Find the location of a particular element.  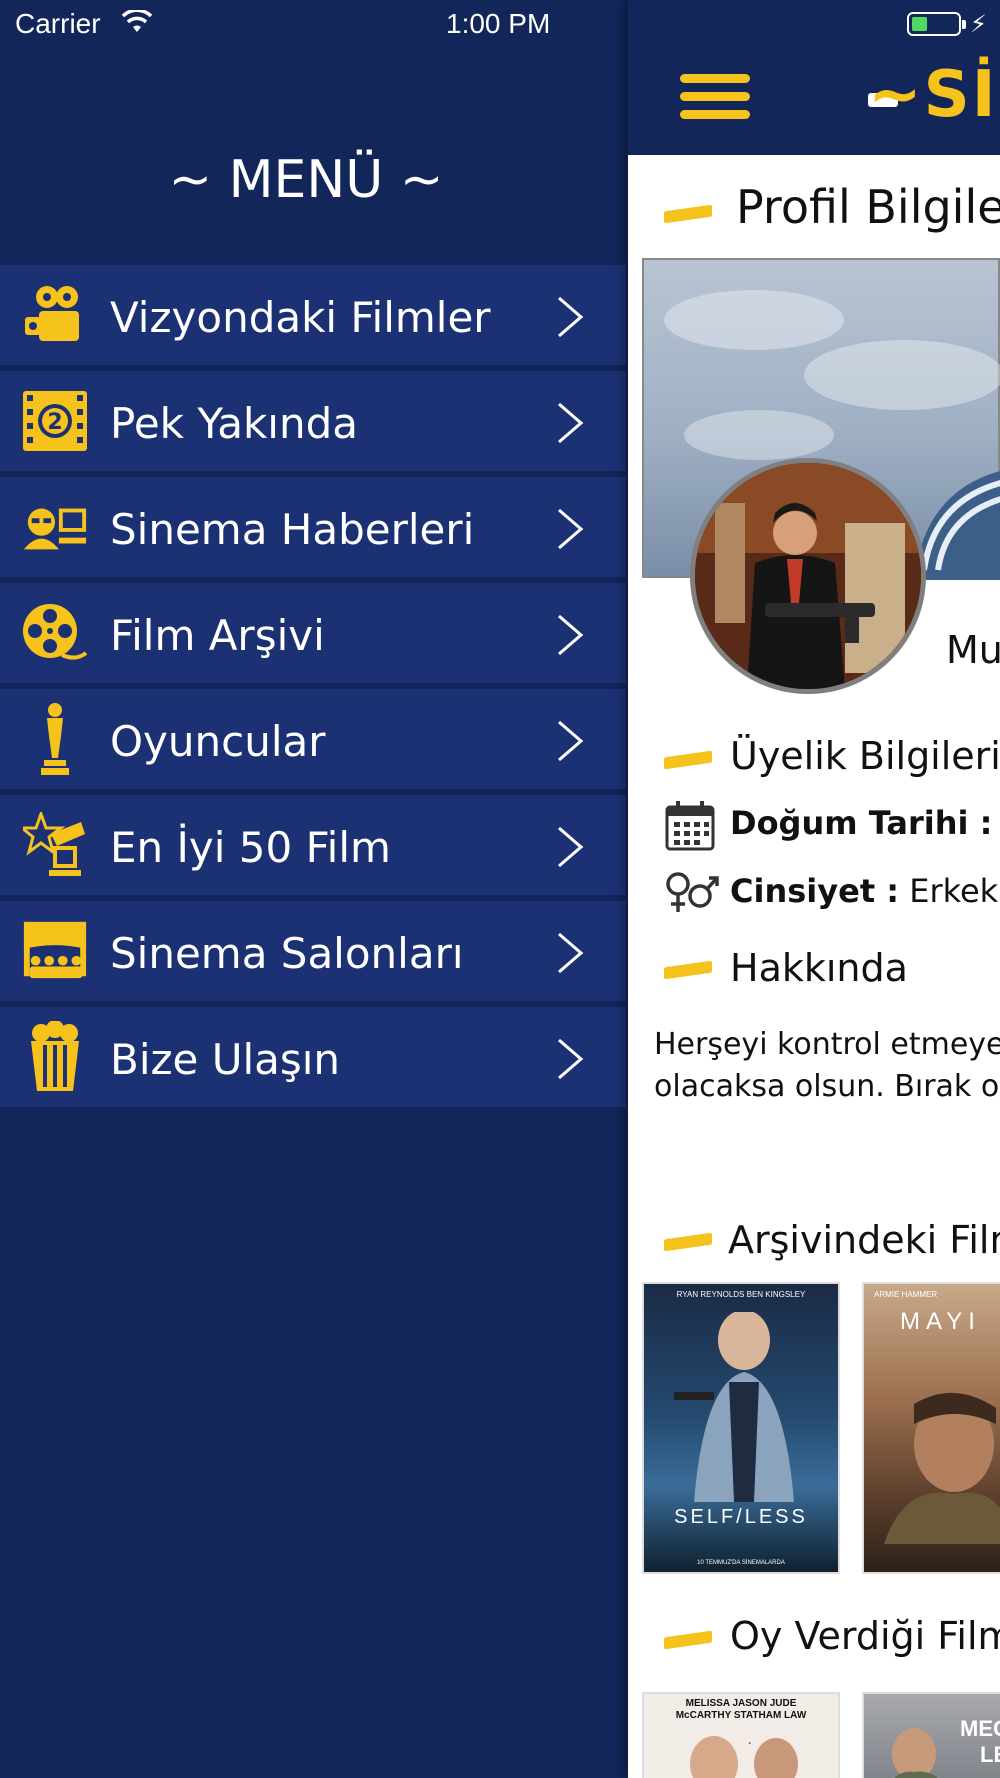

menu-item-film-arsivi: Film Arşivi is located at coordinates (313, 633).